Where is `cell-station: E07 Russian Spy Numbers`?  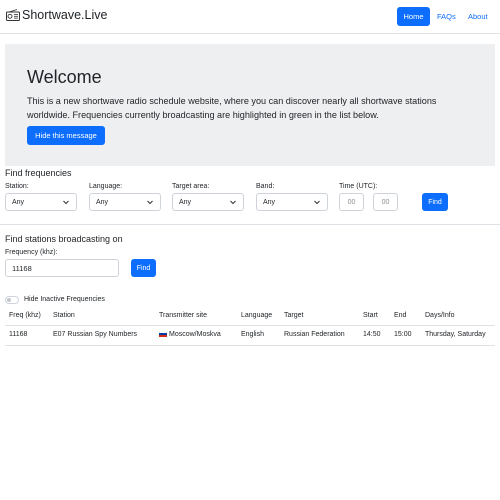
cell-station: E07 Russian Spy Numbers is located at coordinates (95, 334).